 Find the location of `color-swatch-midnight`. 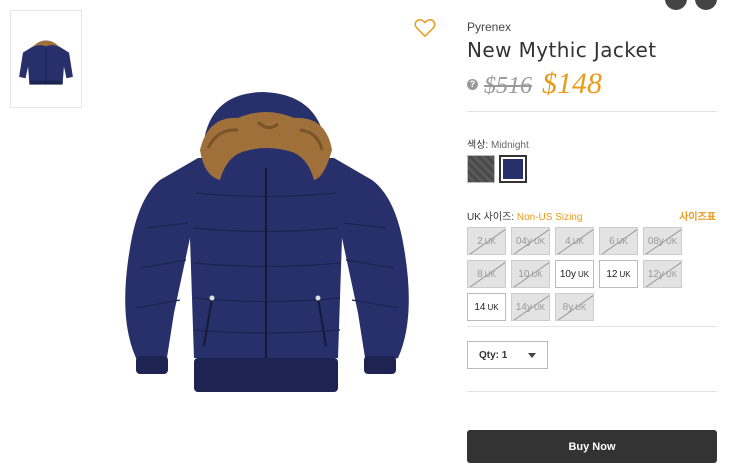

color-swatch-midnight is located at coordinates (513, 169).